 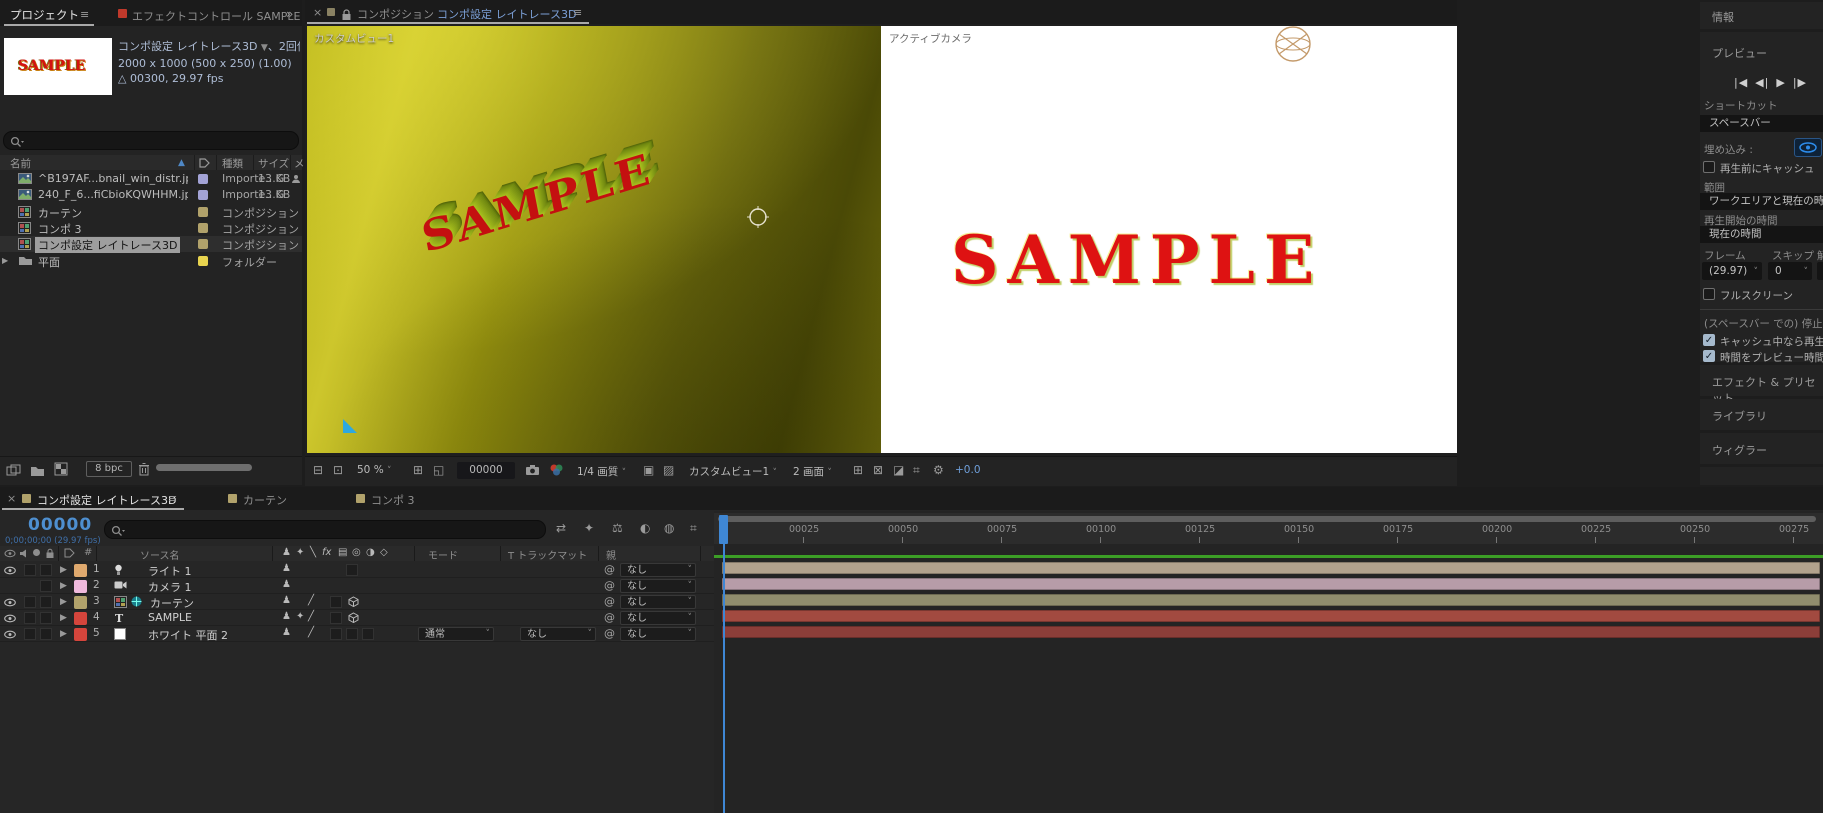 What do you see at coordinates (589, 528) in the screenshot?
I see `hide-shy-layers-icon: ✦` at bounding box center [589, 528].